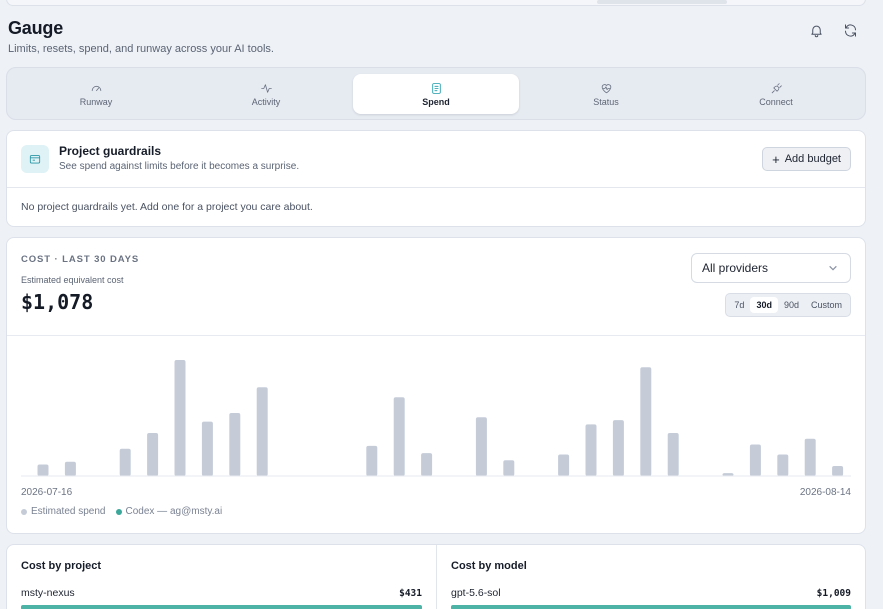  I want to click on refresh-icon, so click(850, 30).